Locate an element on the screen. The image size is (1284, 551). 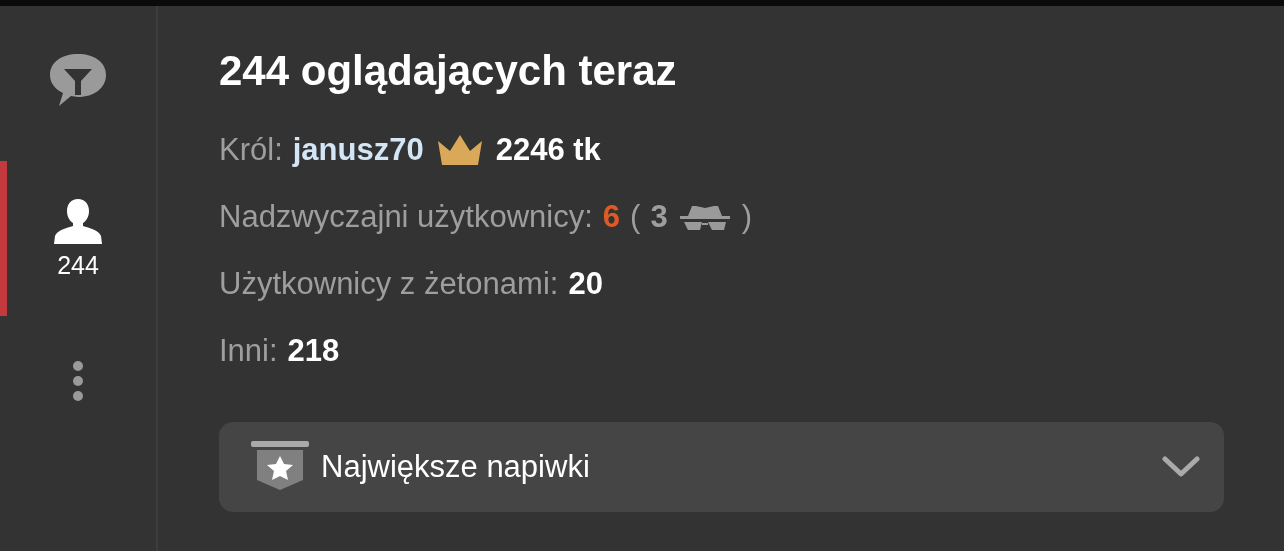
chat-filter-tab is located at coordinates (78, 79).